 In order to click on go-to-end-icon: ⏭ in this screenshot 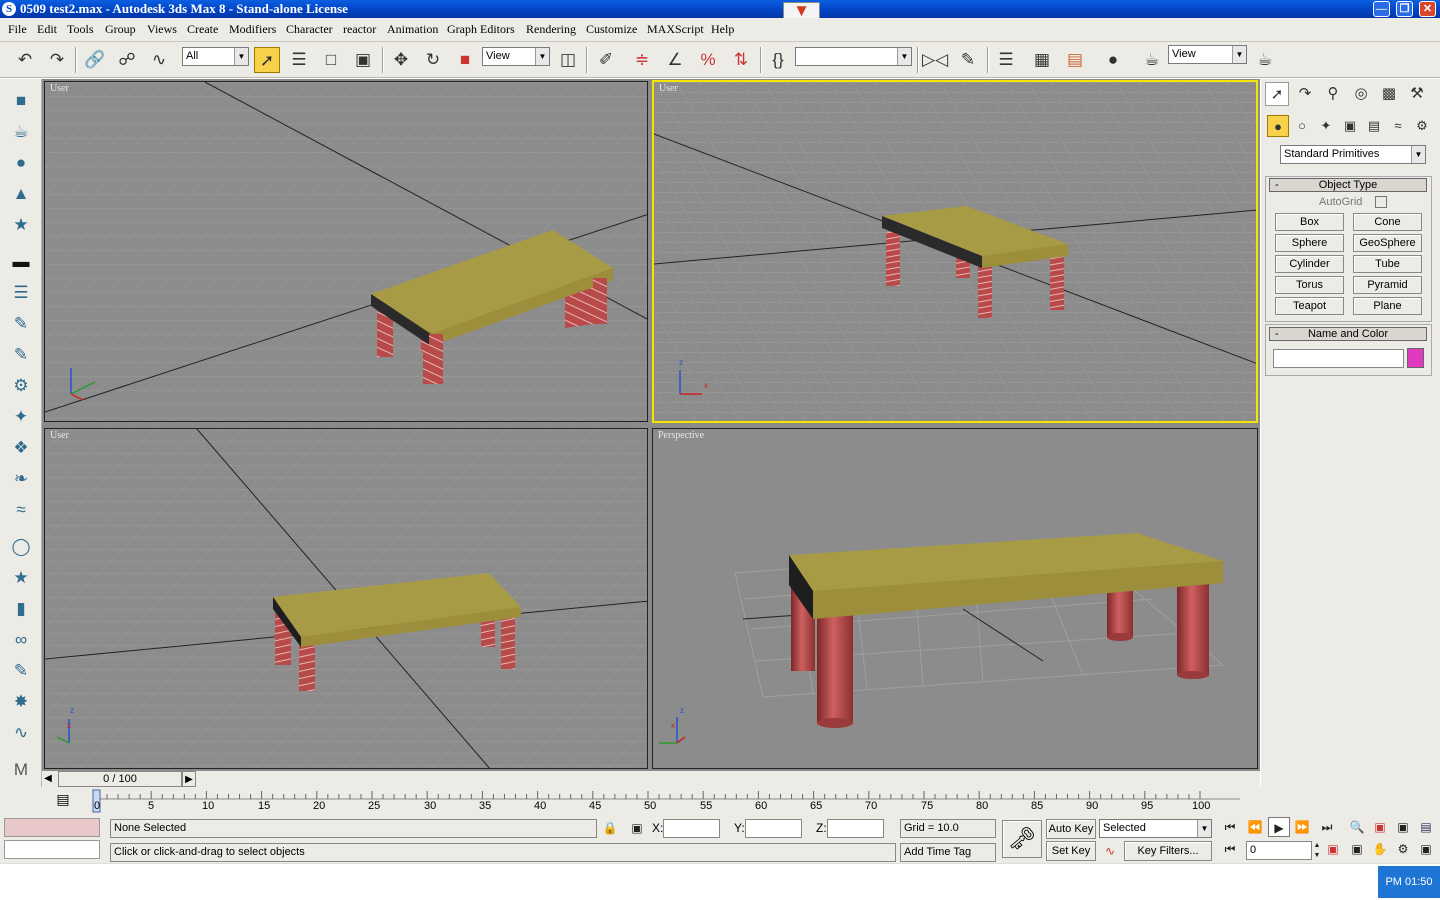, I will do `click(1327, 827)`.